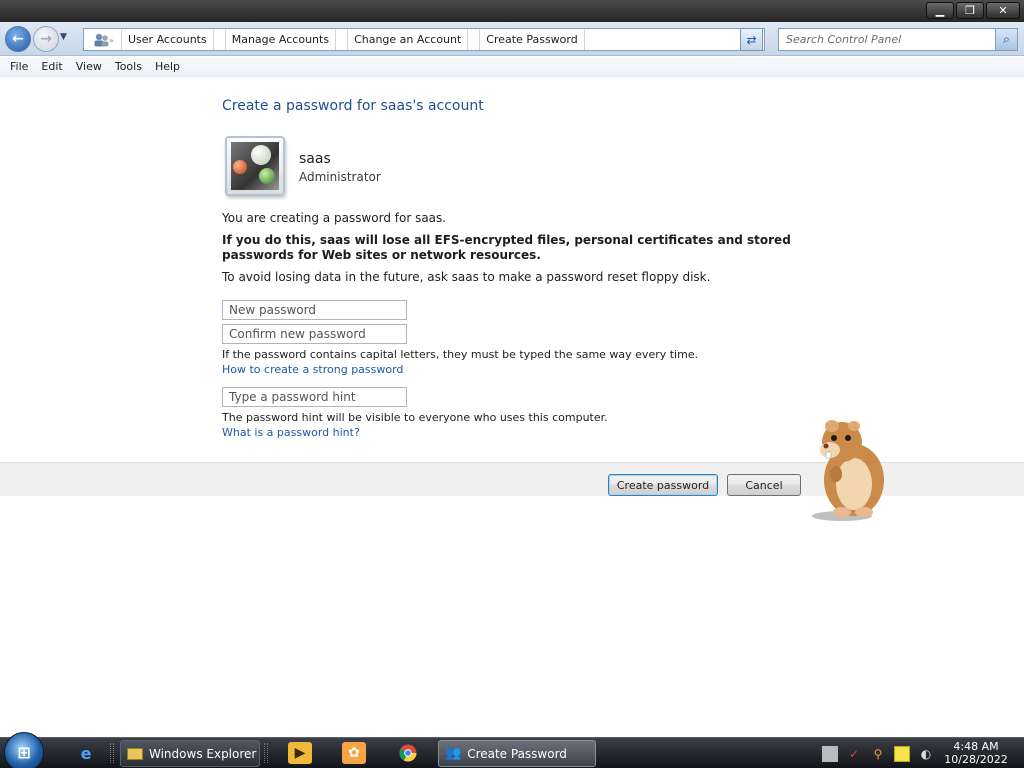 The image size is (1024, 768). What do you see at coordinates (281, 39) in the screenshot?
I see `breadcrumb-manage-accounts: Manage Accounts` at bounding box center [281, 39].